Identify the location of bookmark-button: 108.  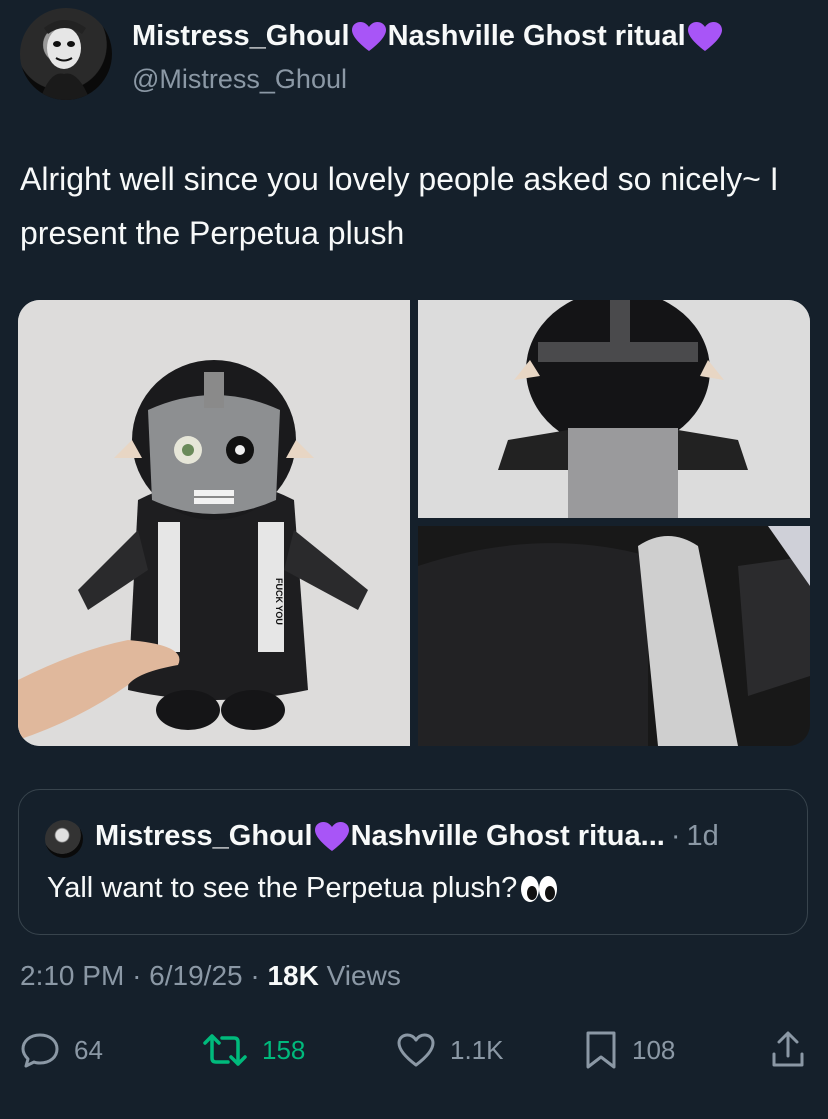
(629, 1050).